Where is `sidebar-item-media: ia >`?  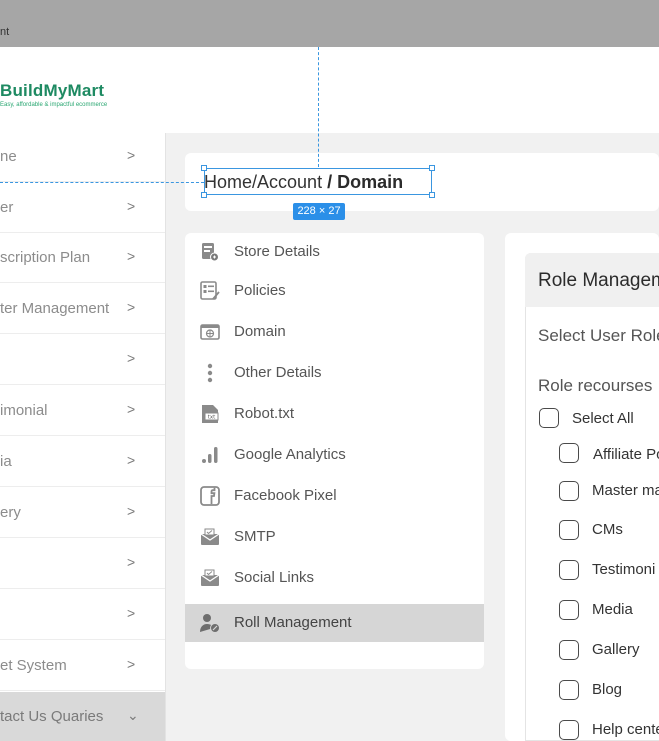
sidebar-item-media: ia > is located at coordinates (82, 462).